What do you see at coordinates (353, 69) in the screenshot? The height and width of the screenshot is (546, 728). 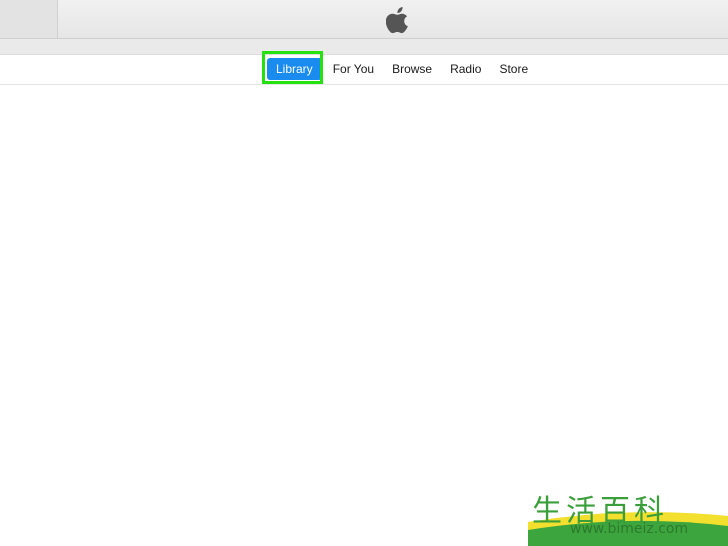 I see `tab-for-you: For You` at bounding box center [353, 69].